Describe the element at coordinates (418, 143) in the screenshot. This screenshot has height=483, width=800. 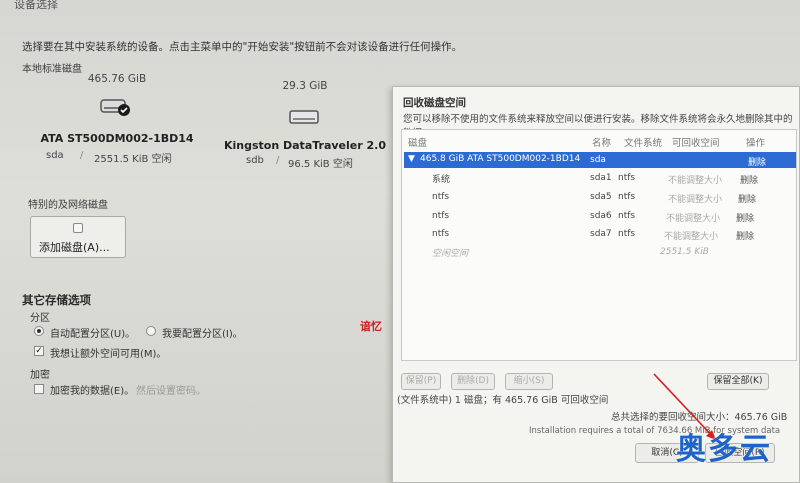
I see `column-header: 磁盘` at that location.